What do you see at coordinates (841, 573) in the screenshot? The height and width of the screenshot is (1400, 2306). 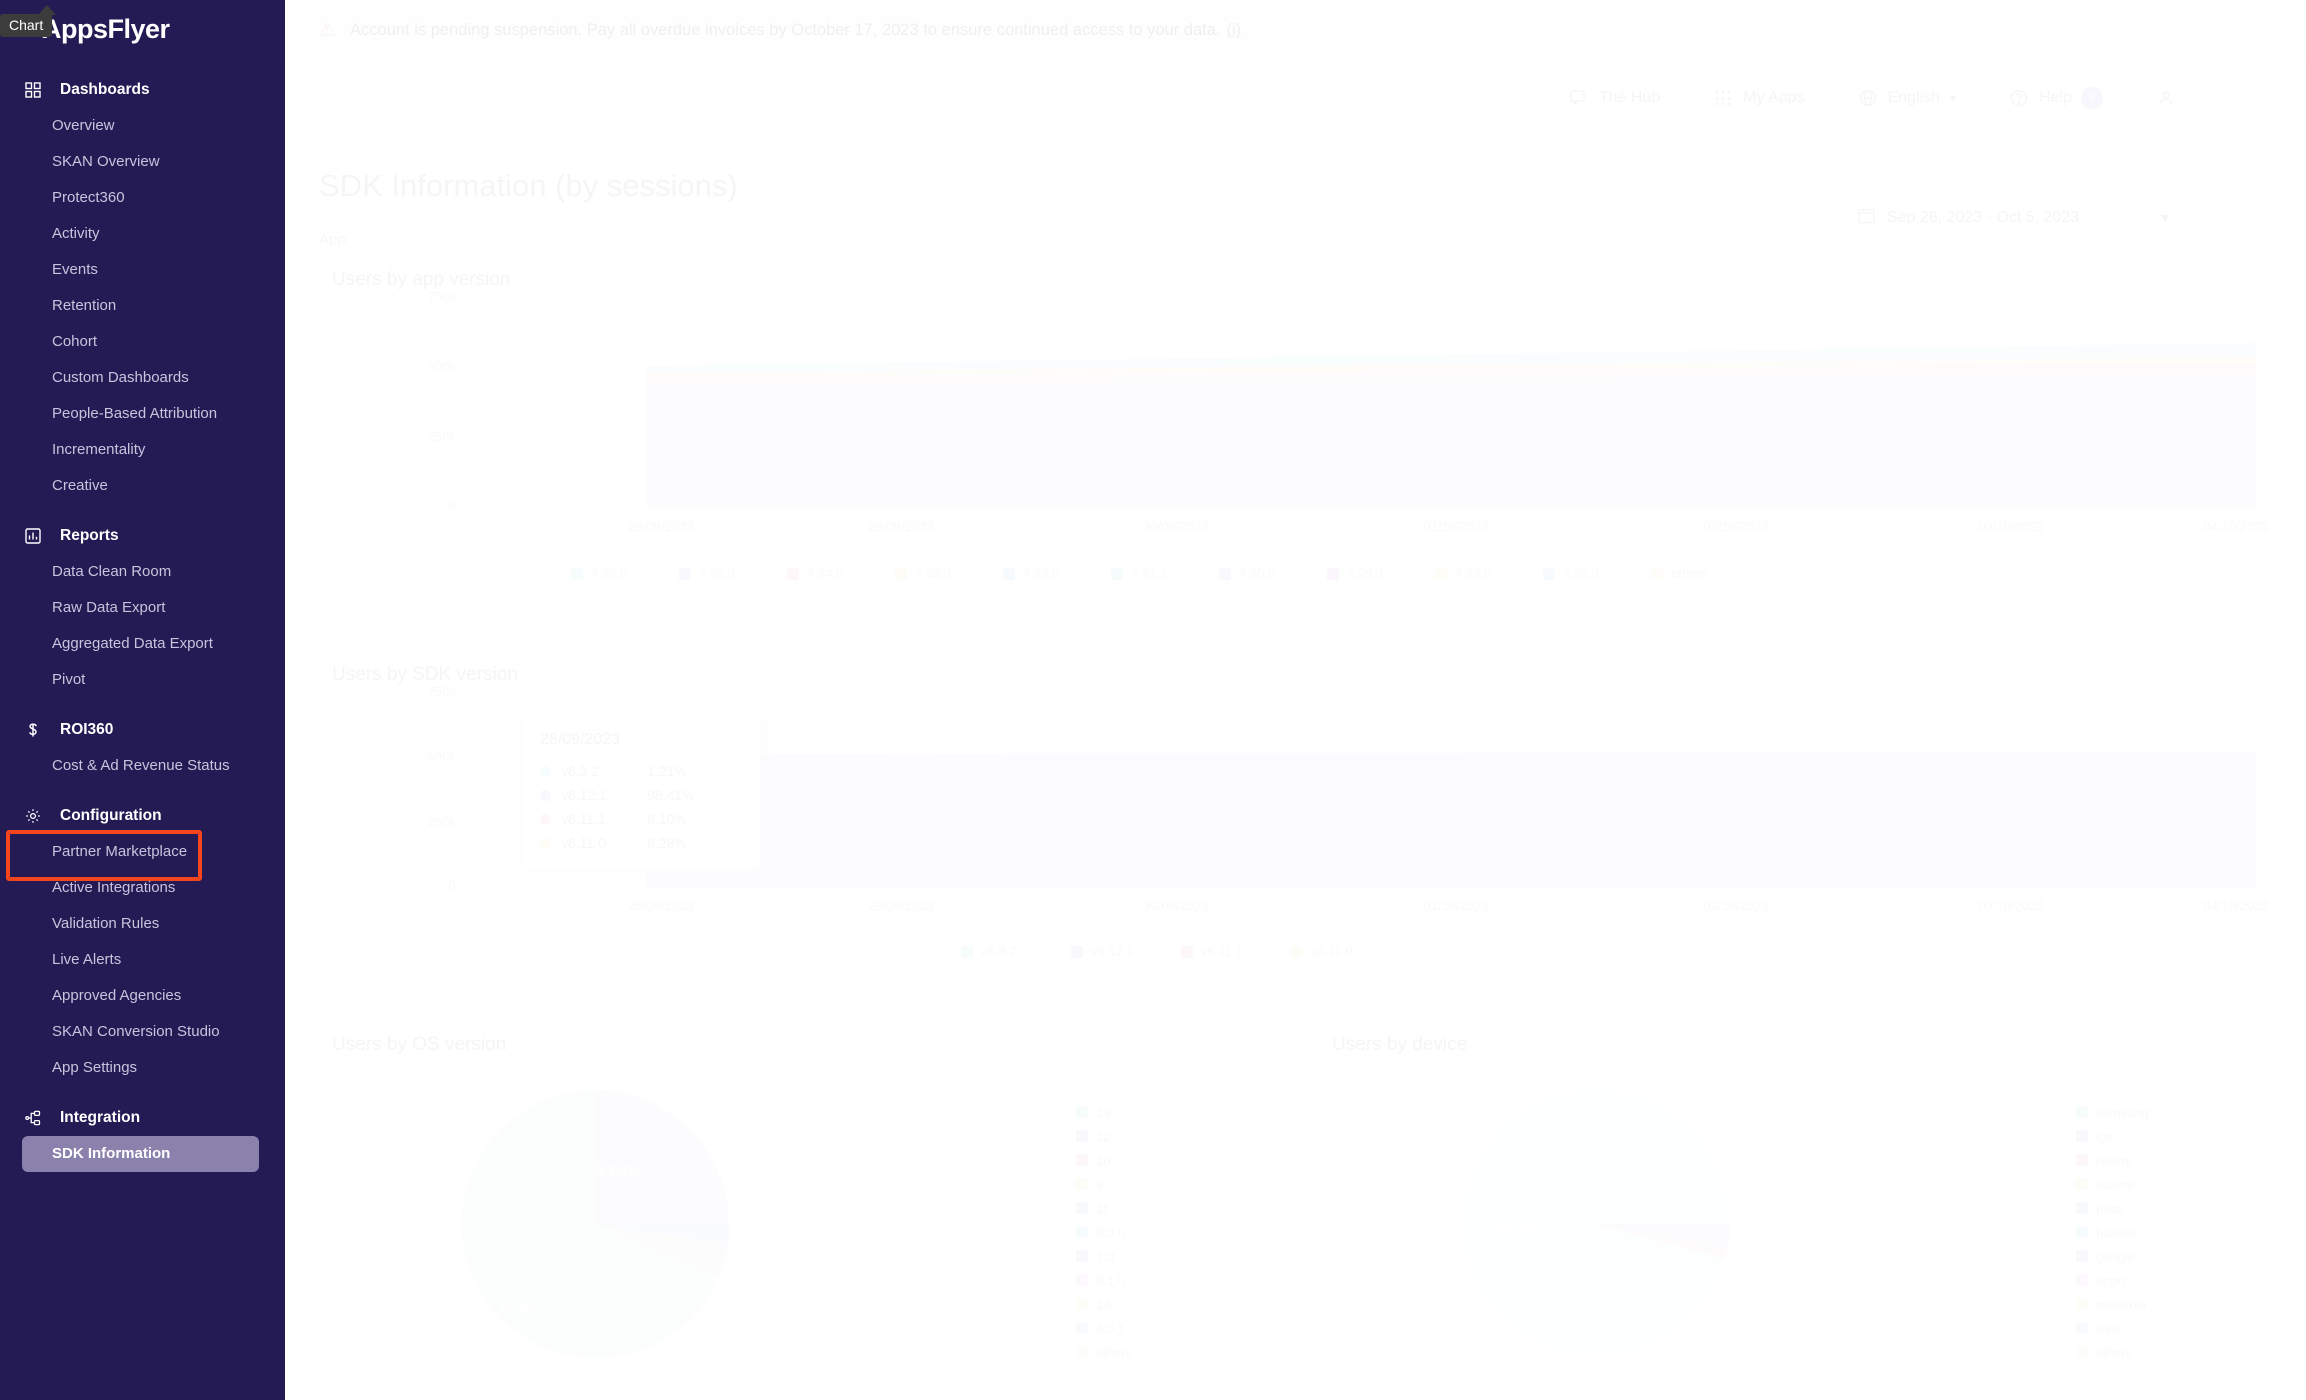 I see `legend-item: 7.34.0` at bounding box center [841, 573].